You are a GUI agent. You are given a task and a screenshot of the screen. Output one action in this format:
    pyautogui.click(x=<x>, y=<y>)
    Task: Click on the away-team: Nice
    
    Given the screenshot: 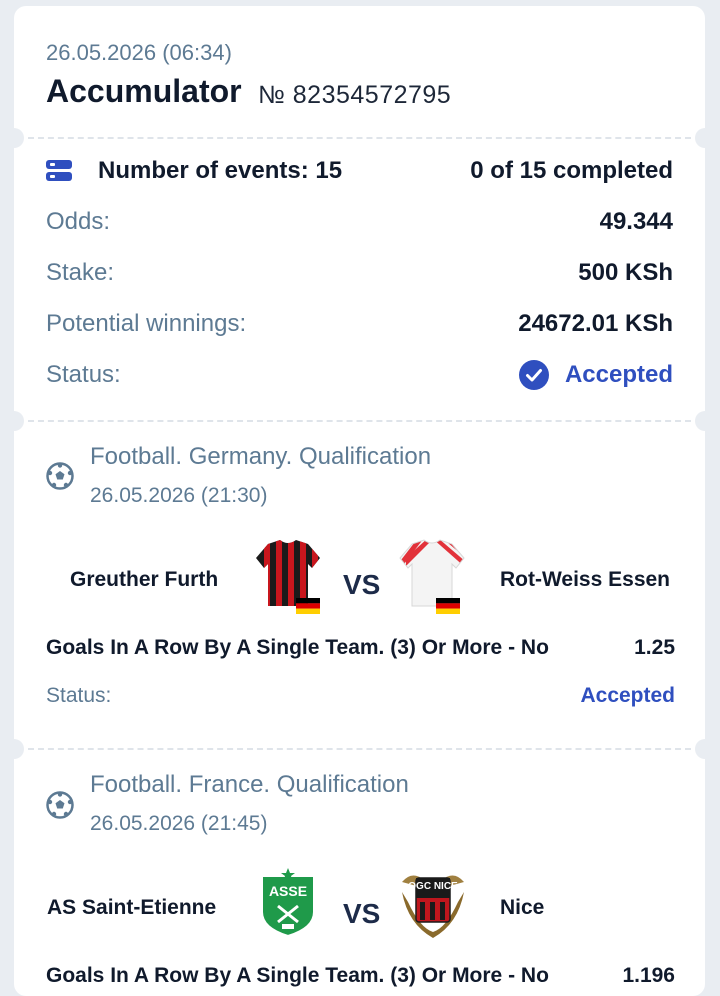 What is the action you would take?
    pyautogui.click(x=522, y=907)
    